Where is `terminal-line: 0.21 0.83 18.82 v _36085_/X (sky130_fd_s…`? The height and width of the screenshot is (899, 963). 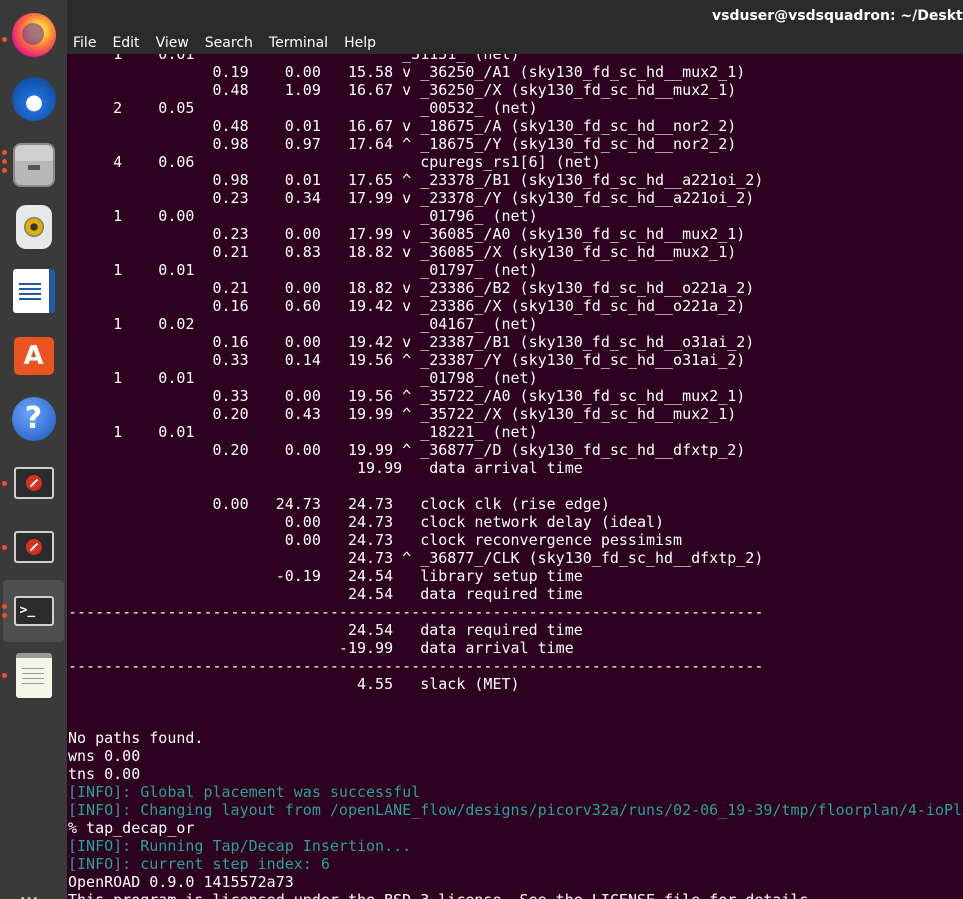 terminal-line: 0.21 0.83 18.82 v _36085_/X (sky130_fd_s… is located at coordinates (402, 252).